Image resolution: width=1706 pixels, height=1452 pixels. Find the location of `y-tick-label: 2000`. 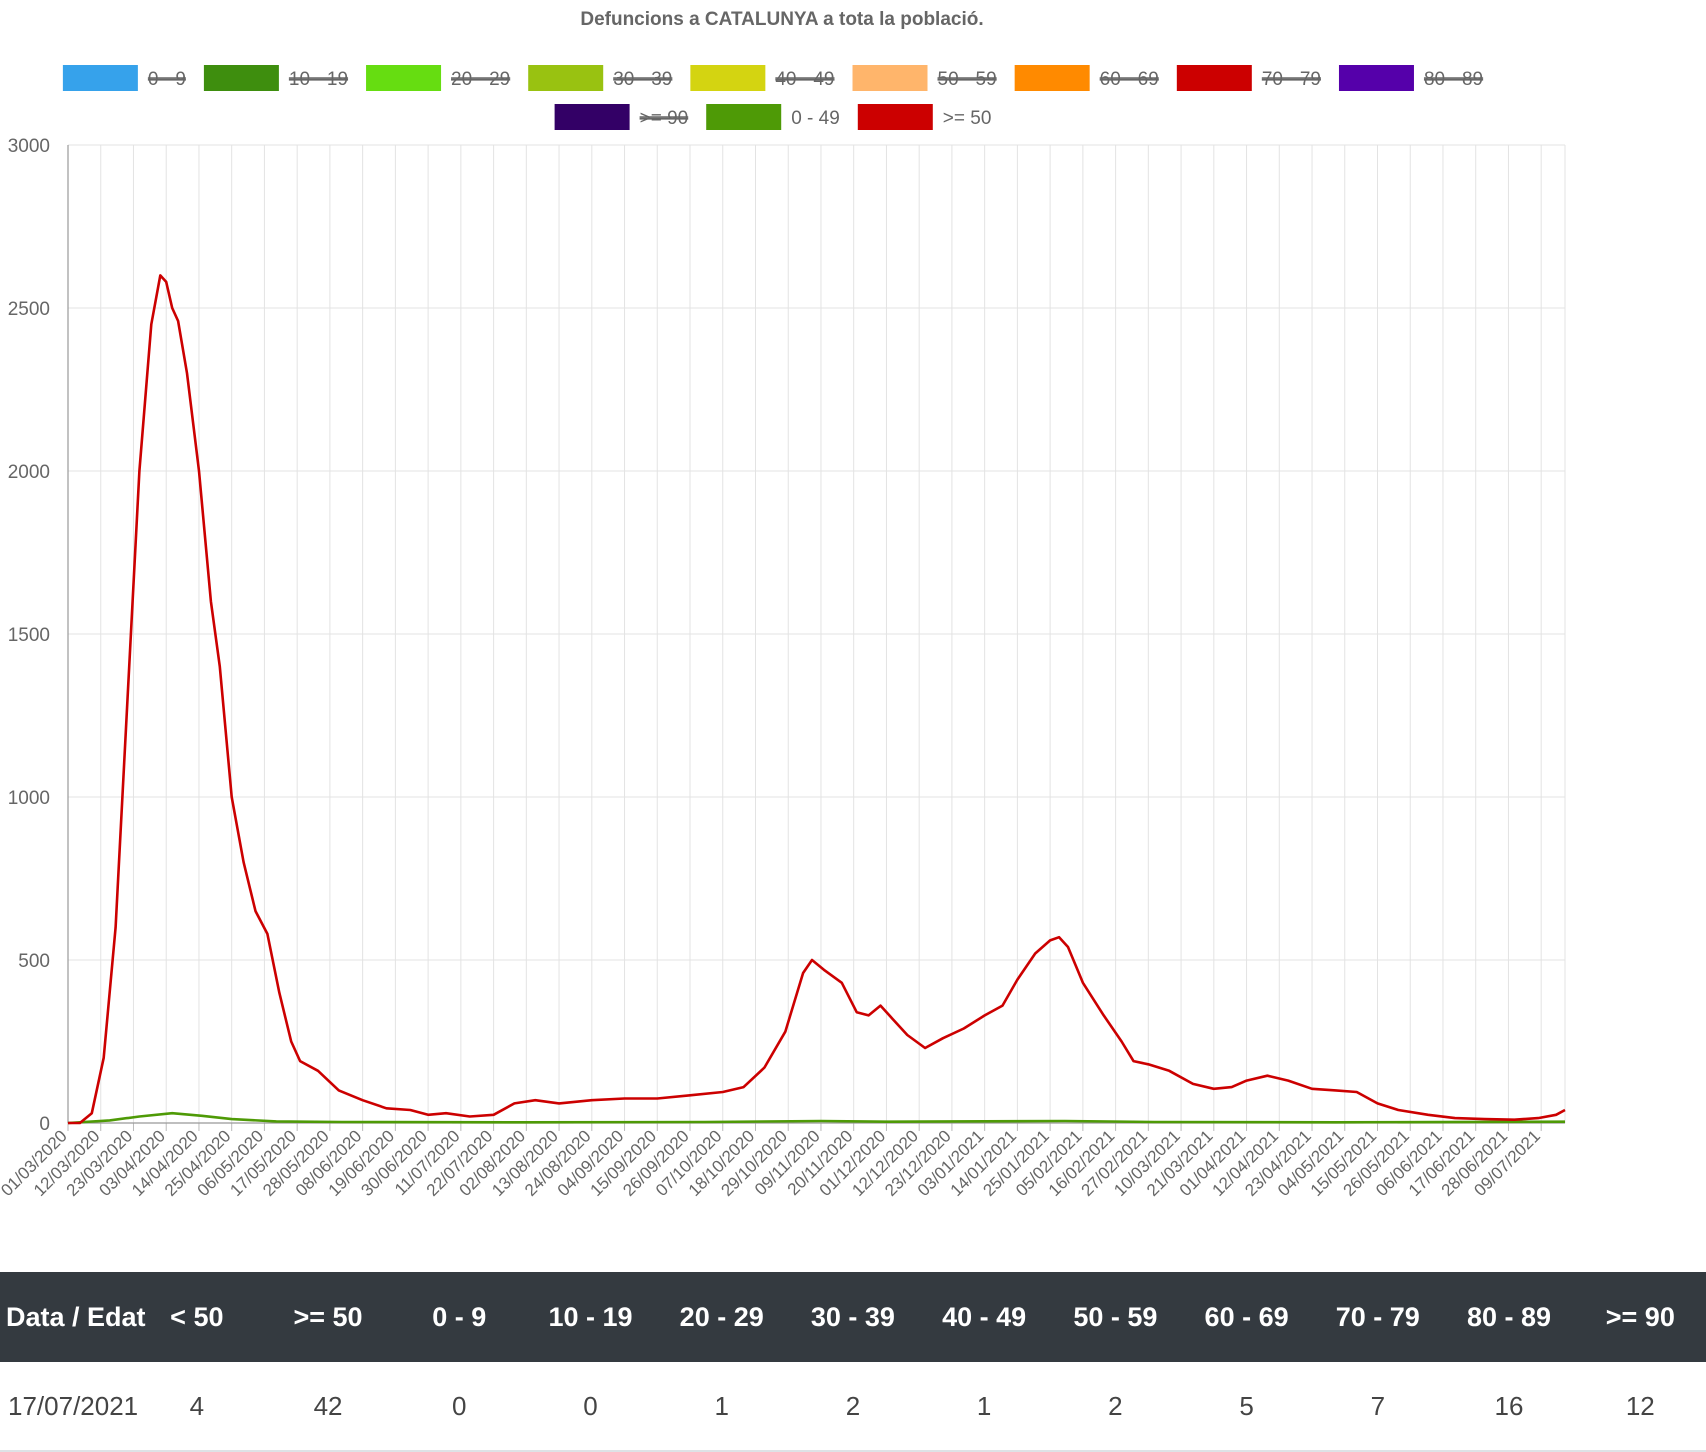

y-tick-label: 2000 is located at coordinates (29, 472).